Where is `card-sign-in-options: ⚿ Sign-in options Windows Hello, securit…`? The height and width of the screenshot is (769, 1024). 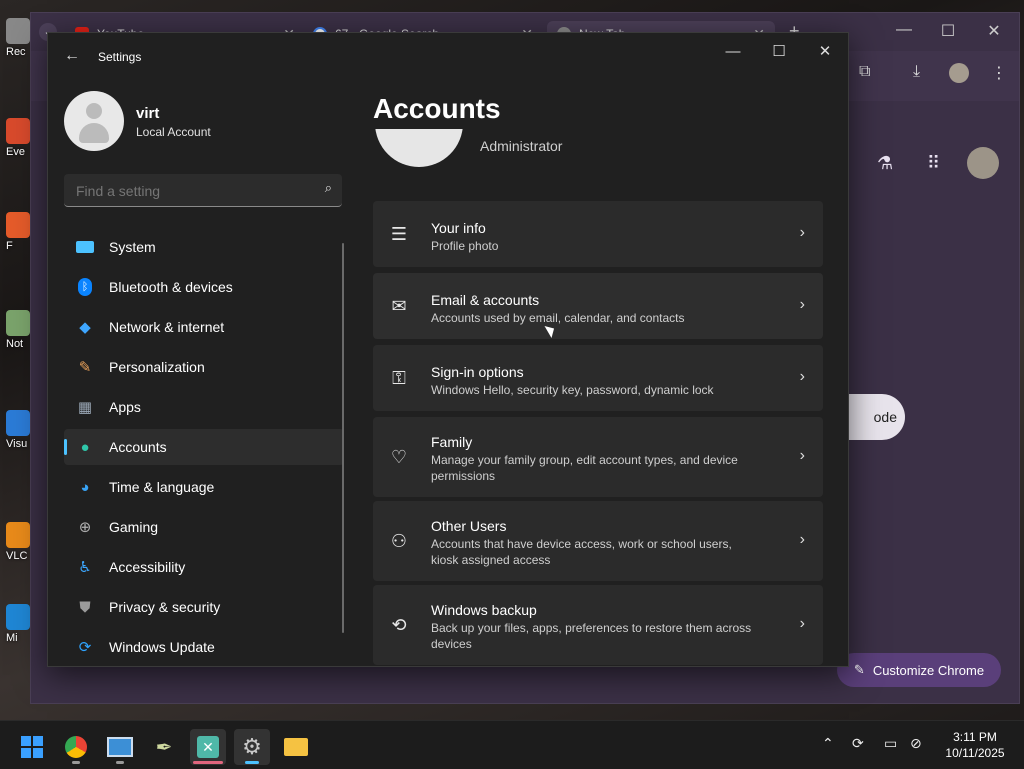 card-sign-in-options: ⚿ Sign-in options Windows Hello, securit… is located at coordinates (598, 378).